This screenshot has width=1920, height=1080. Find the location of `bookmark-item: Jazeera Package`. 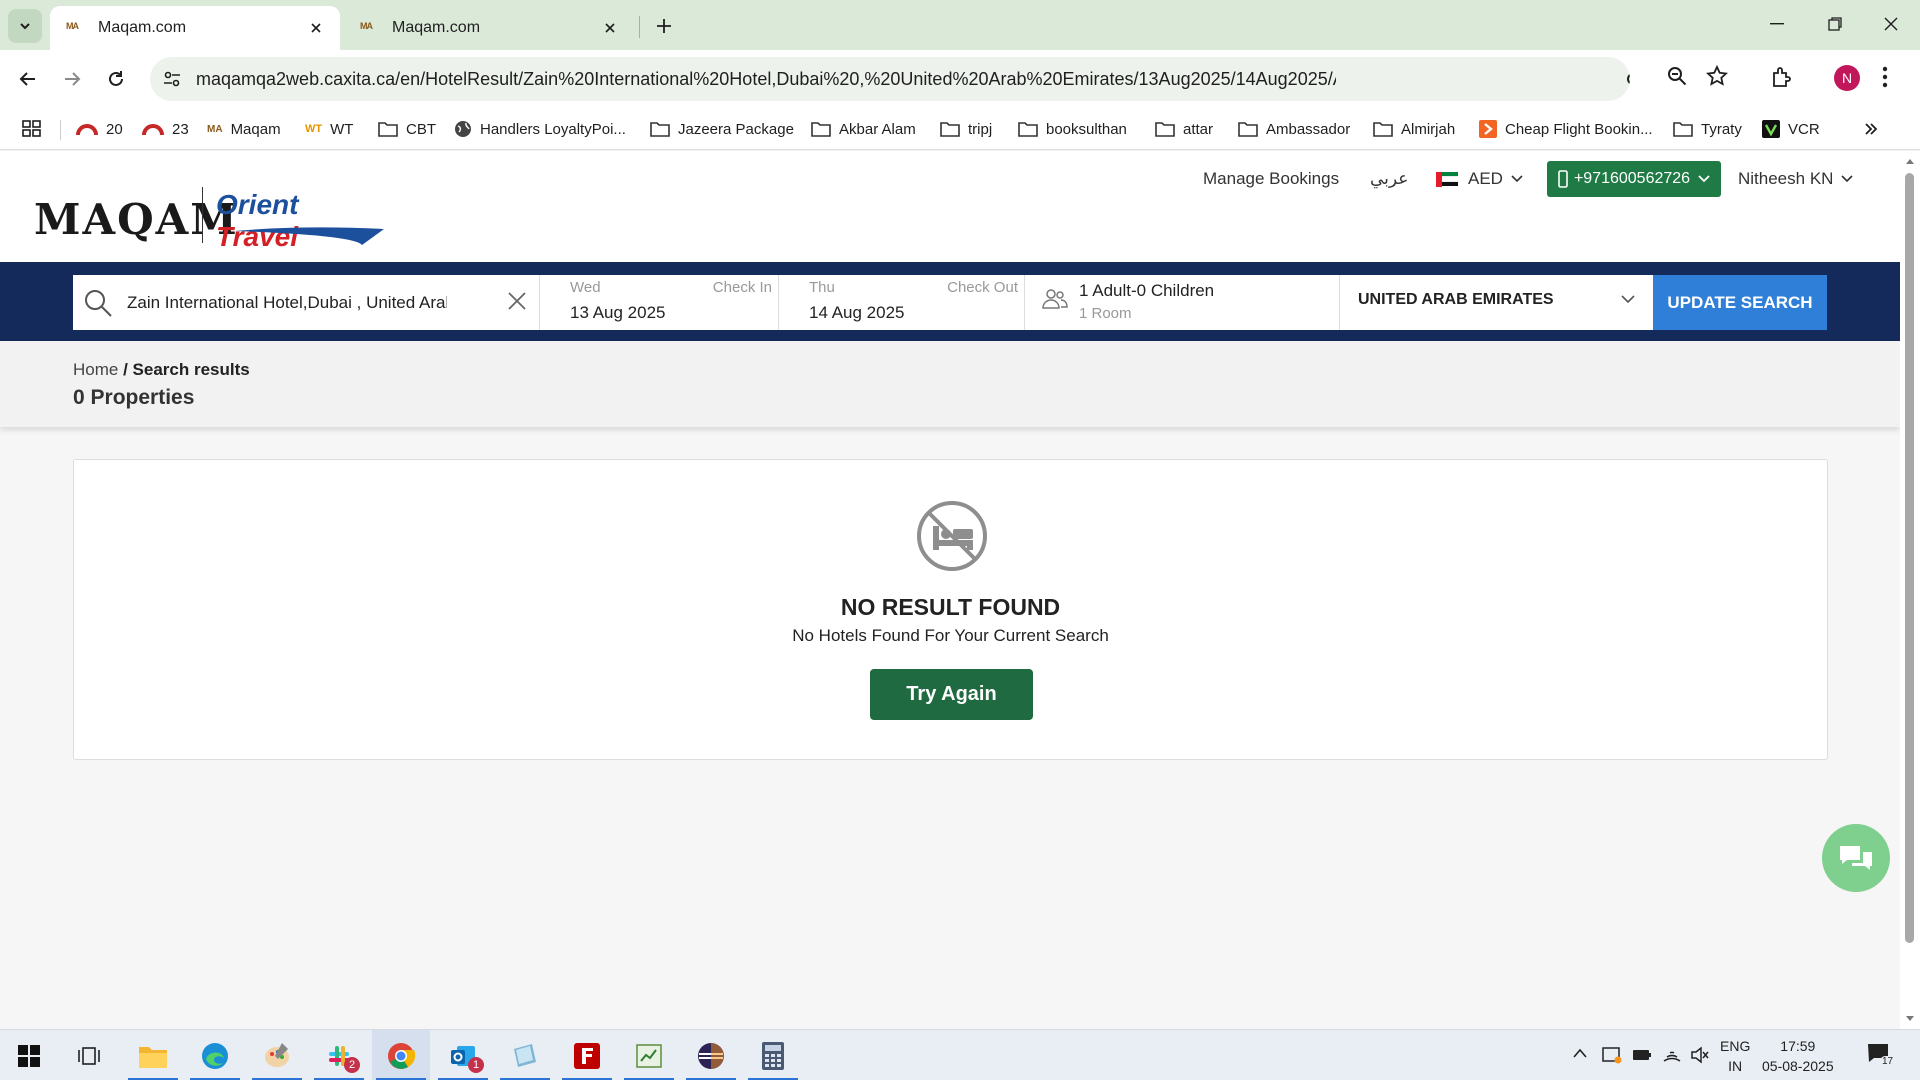

bookmark-item: Jazeera Package is located at coordinates (722, 129).